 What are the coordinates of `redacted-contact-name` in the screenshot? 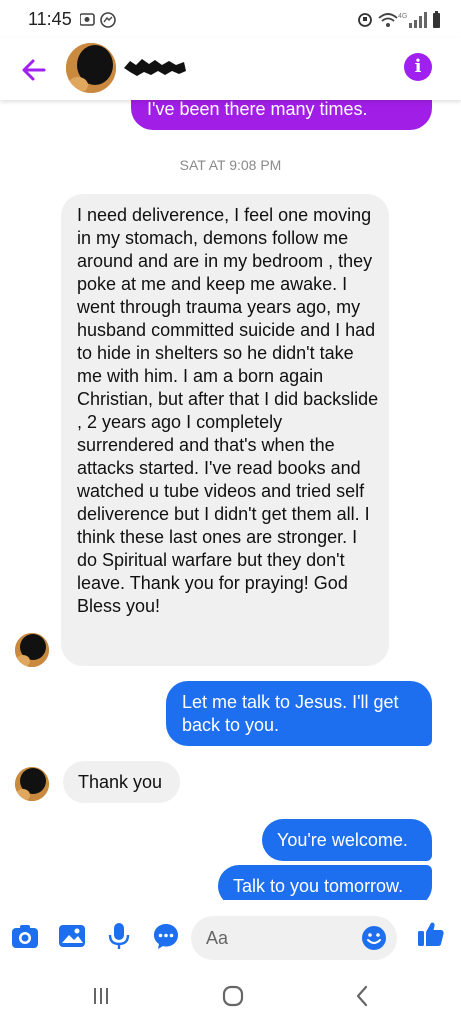 It's located at (155, 67).